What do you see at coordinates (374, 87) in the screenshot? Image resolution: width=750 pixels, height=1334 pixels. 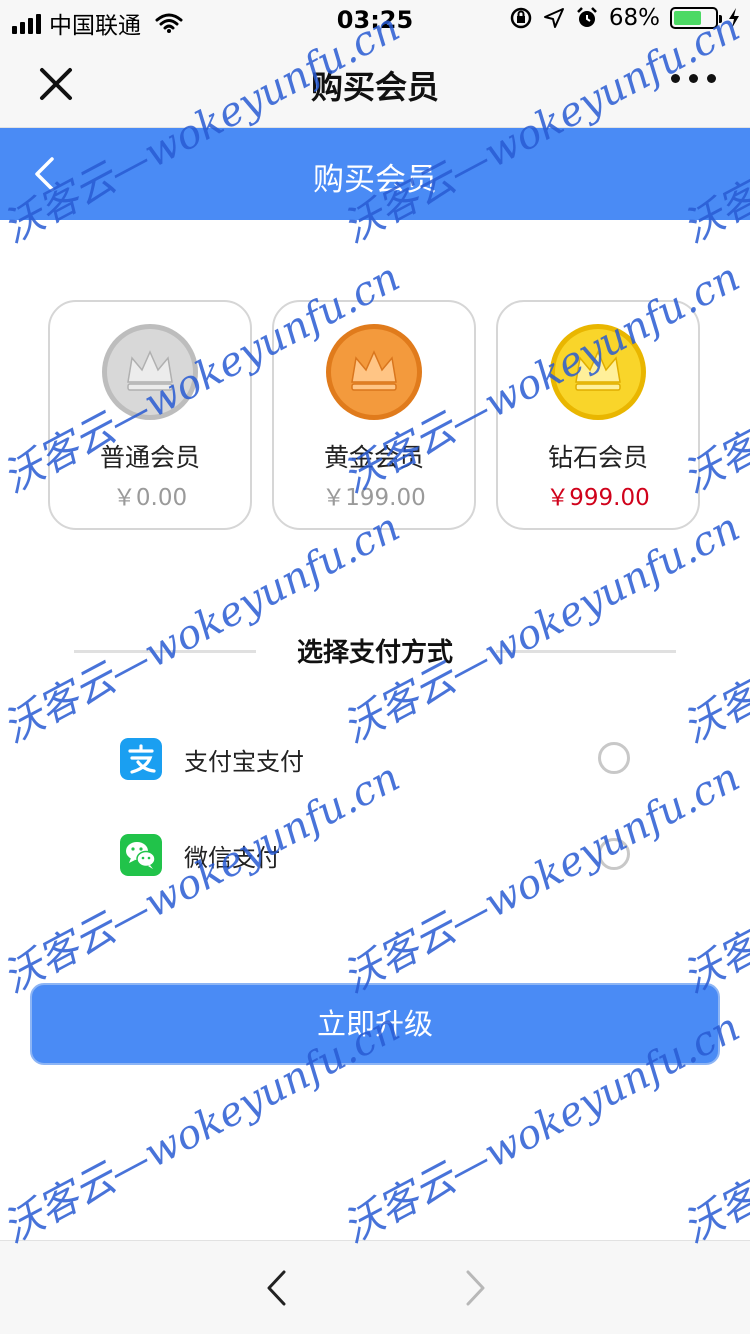 I see `wechat-nav-title: 购买会员` at bounding box center [374, 87].